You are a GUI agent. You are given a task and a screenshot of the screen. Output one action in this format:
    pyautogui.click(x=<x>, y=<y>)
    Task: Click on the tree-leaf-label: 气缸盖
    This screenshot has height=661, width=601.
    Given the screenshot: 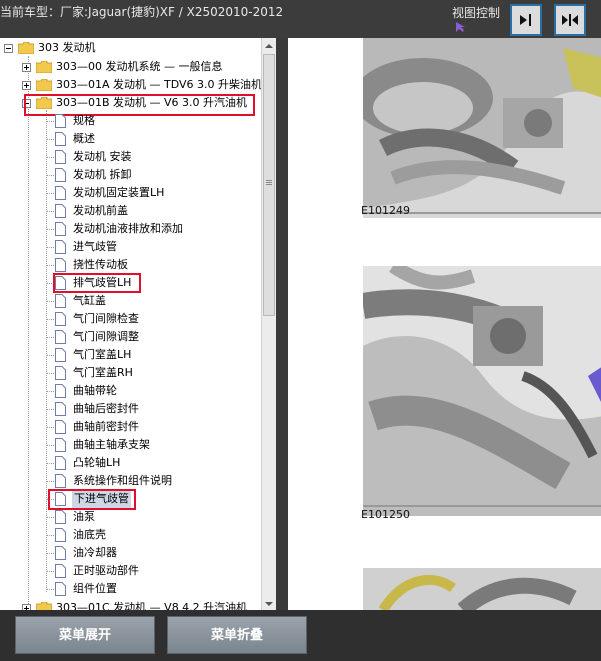 What is the action you would take?
    pyautogui.click(x=89, y=300)
    